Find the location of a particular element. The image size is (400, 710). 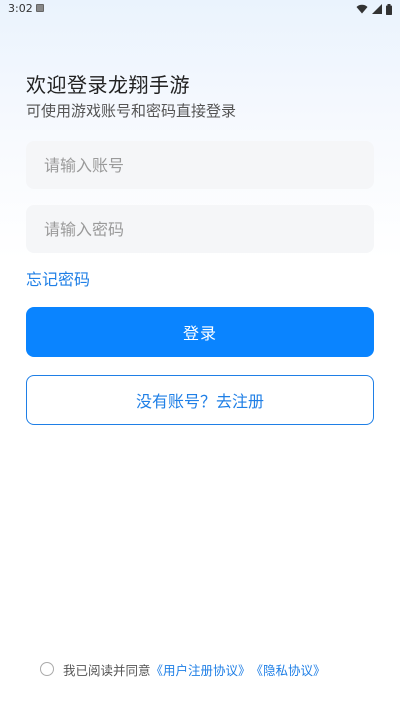

status-time: 3:02 is located at coordinates (20, 8).